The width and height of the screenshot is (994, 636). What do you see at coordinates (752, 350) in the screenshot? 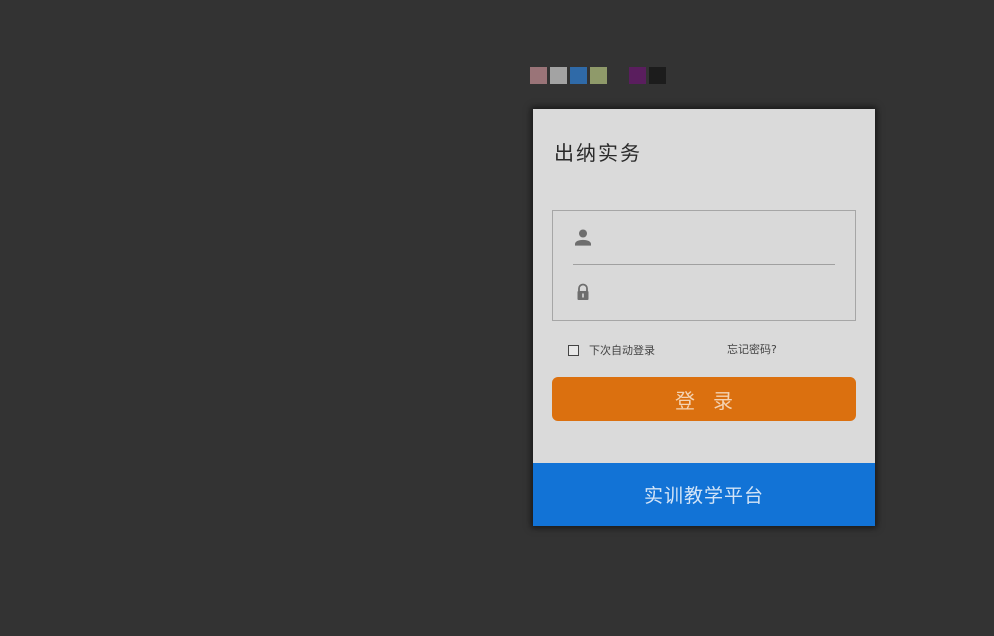
I see `forgot-password-link: 忘记密码?` at bounding box center [752, 350].